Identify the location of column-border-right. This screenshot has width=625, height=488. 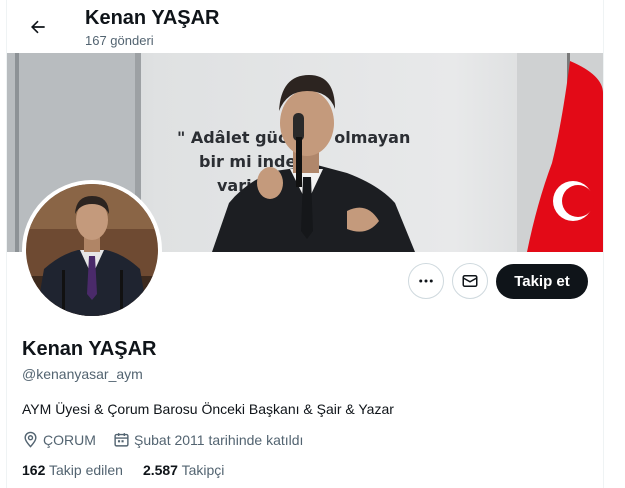
(603, 244).